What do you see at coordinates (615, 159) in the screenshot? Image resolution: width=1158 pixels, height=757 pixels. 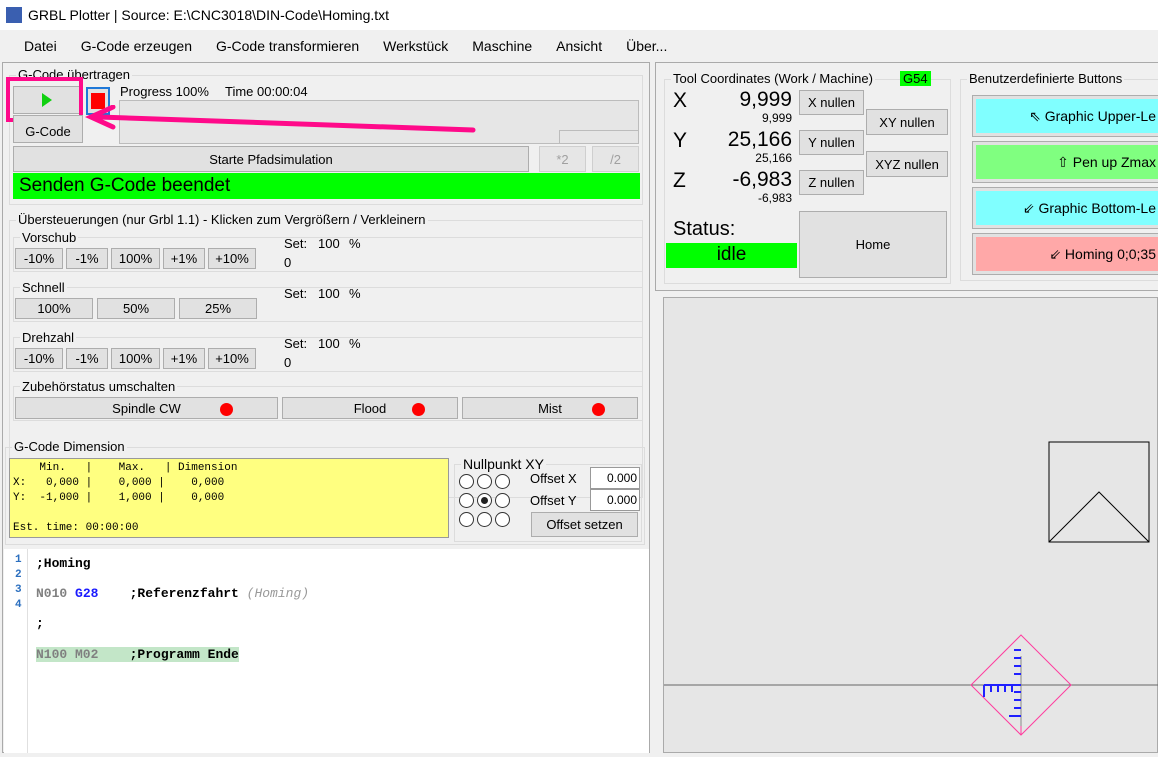 I see `speed-div2-button: /2` at bounding box center [615, 159].